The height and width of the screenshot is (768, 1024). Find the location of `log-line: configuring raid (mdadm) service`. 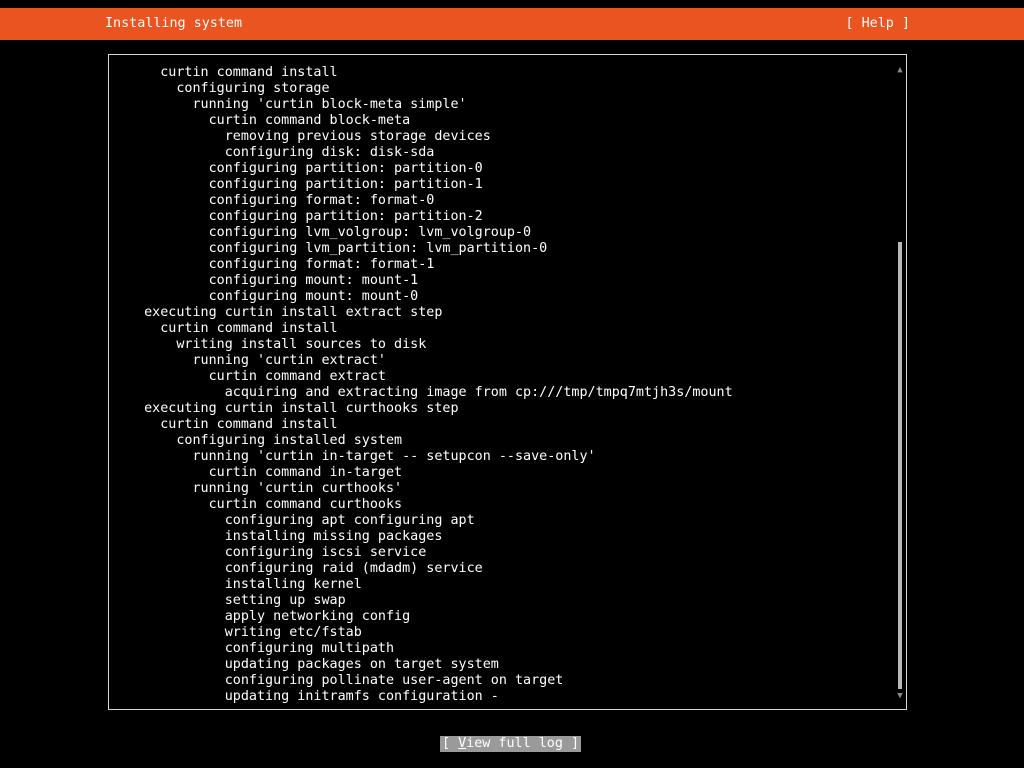

log-line: configuring raid (mdadm) service is located at coordinates (305, 568).